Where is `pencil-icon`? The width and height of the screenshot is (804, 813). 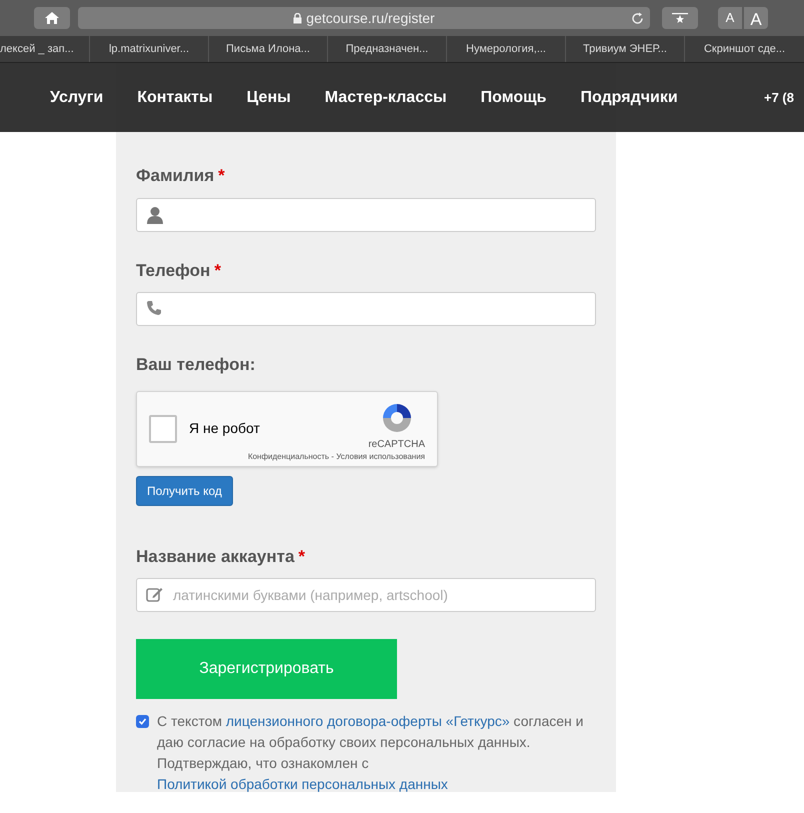 pencil-icon is located at coordinates (154, 594).